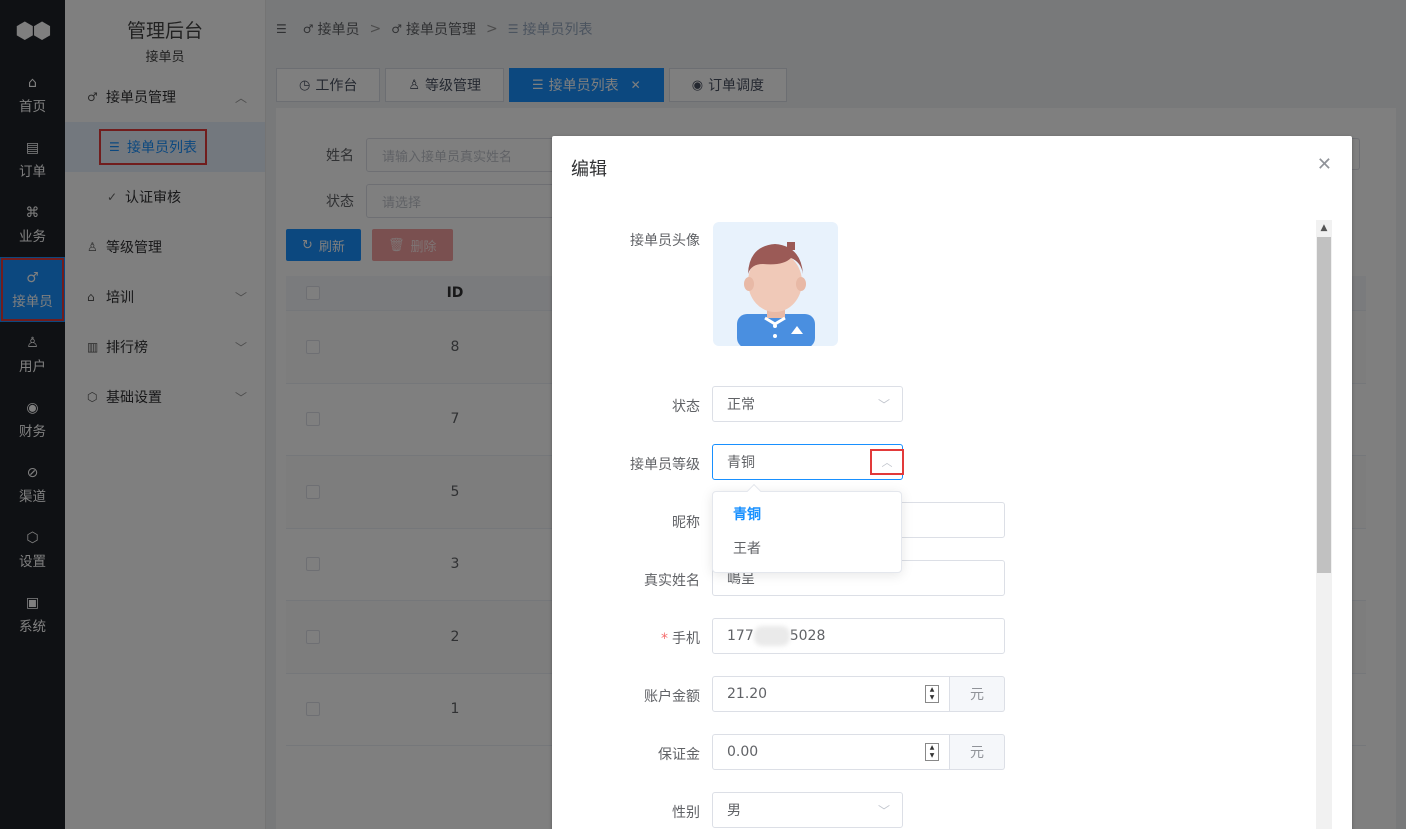  Describe the element at coordinates (808, 462) in the screenshot. I see `level-select: 青铜 ︿` at that location.